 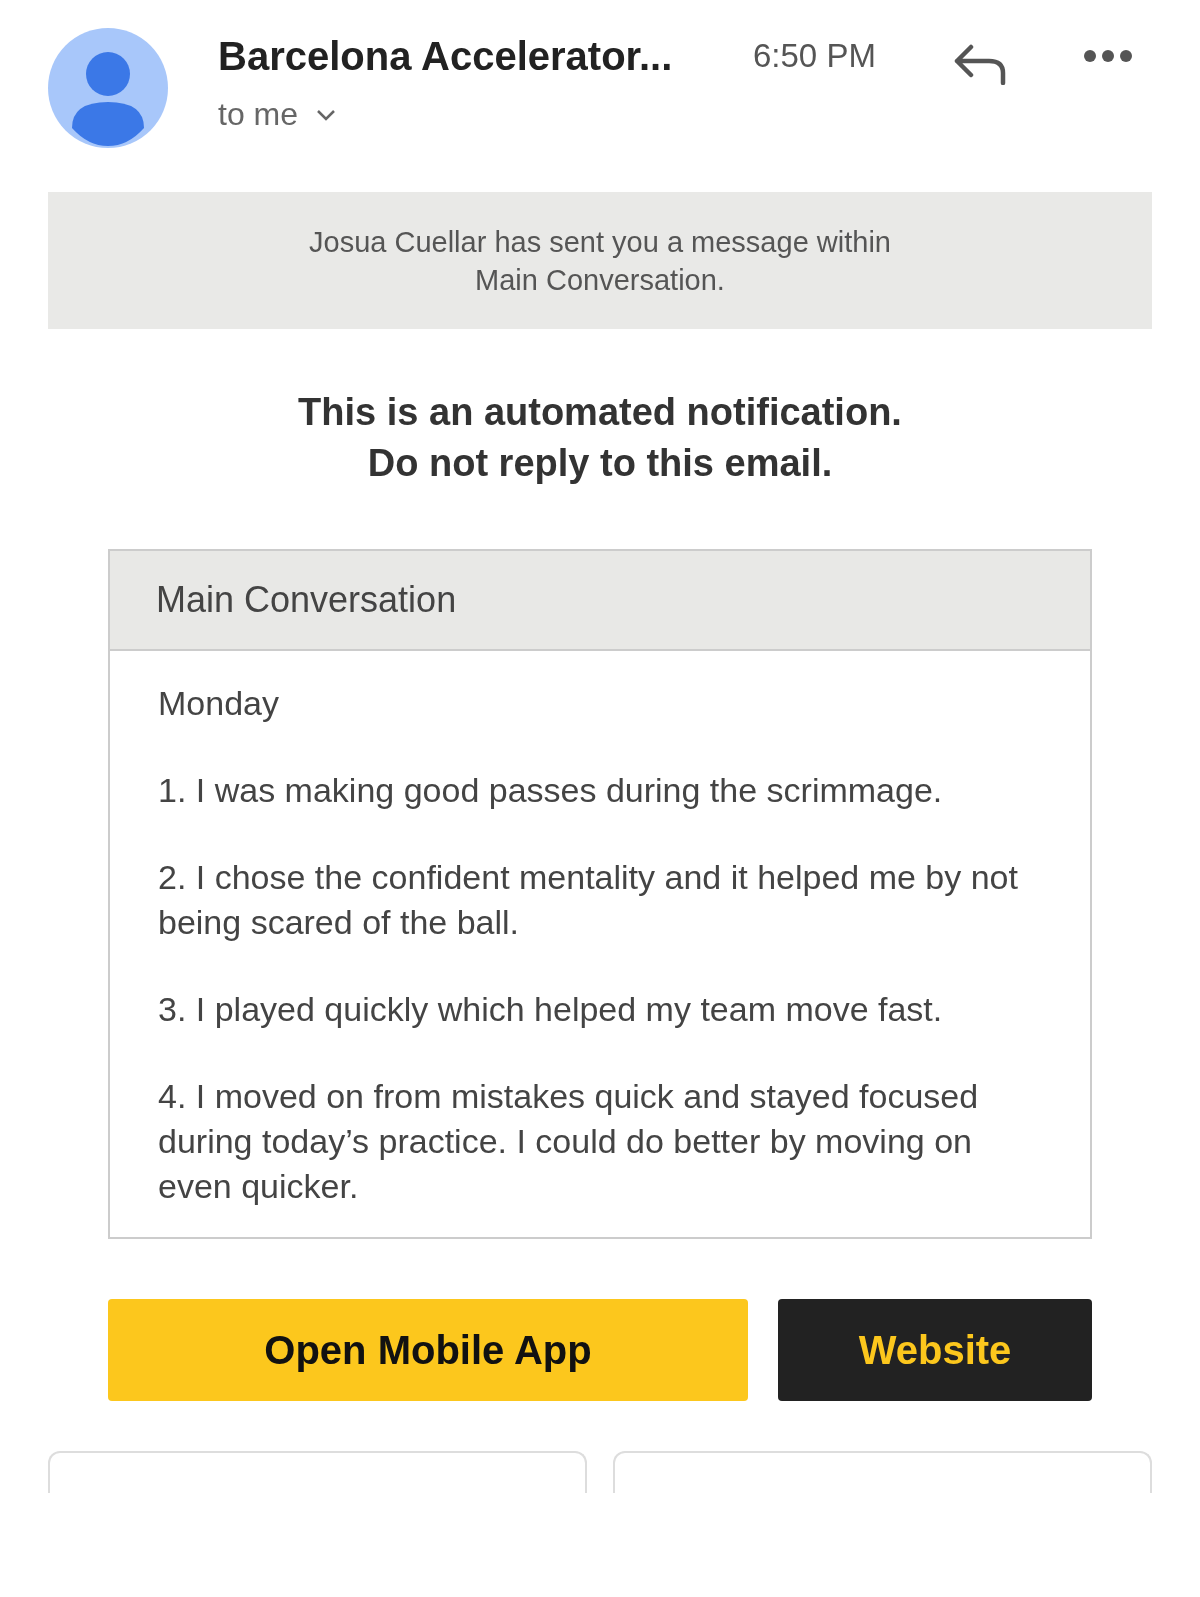 I want to click on notice-text: Do not reply to this email., so click(x=600, y=463).